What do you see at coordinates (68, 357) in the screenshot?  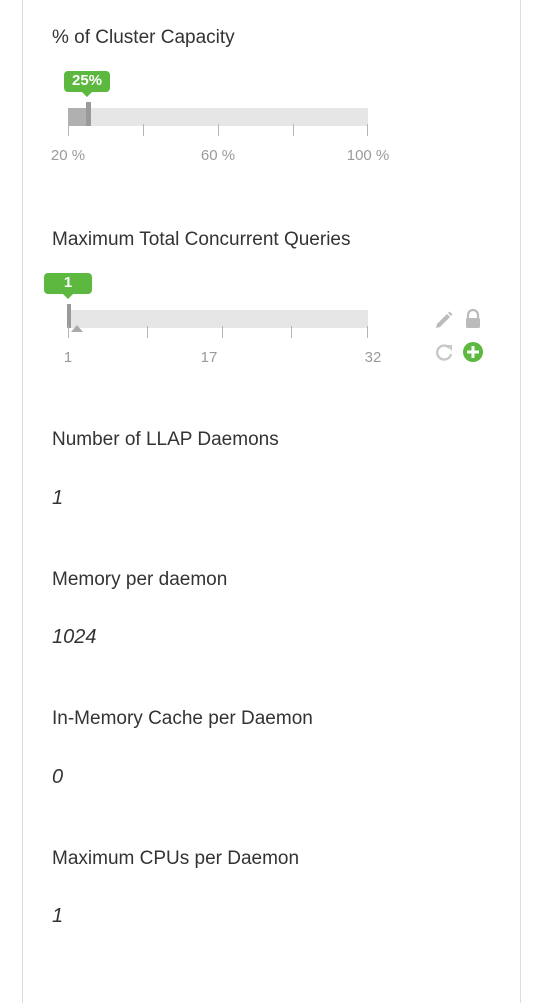 I see `tick-label-min: 1` at bounding box center [68, 357].